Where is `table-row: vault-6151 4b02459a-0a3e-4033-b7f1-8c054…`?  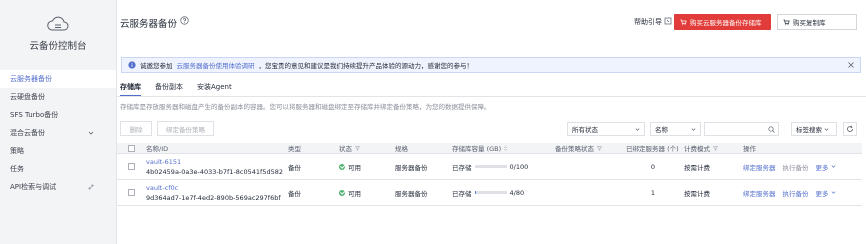
table-row: vault-6151 4b02459a-0a3e-4033-b7f1-8c054… is located at coordinates (489, 167).